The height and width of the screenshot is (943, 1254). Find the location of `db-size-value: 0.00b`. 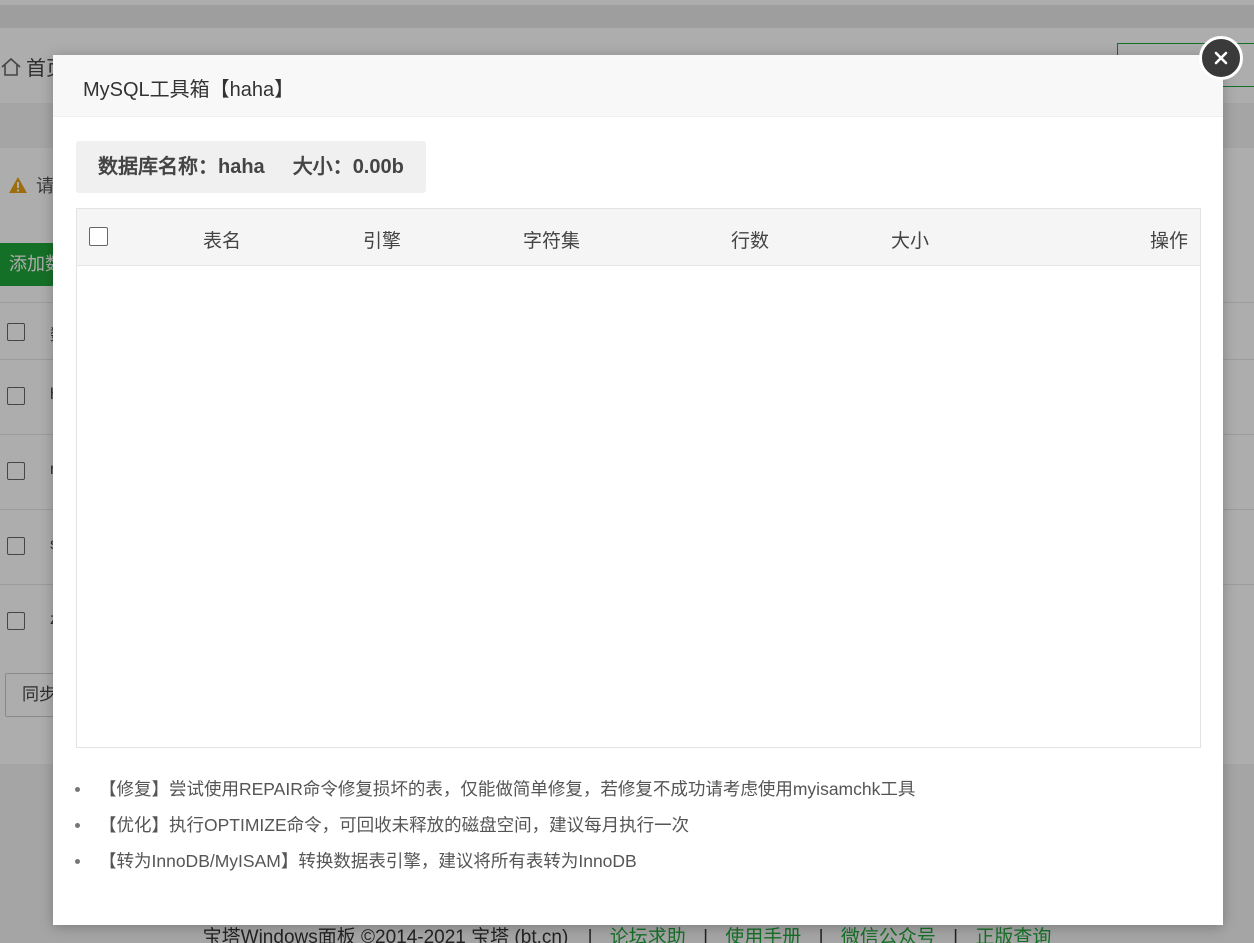

db-size-value: 0.00b is located at coordinates (378, 167).